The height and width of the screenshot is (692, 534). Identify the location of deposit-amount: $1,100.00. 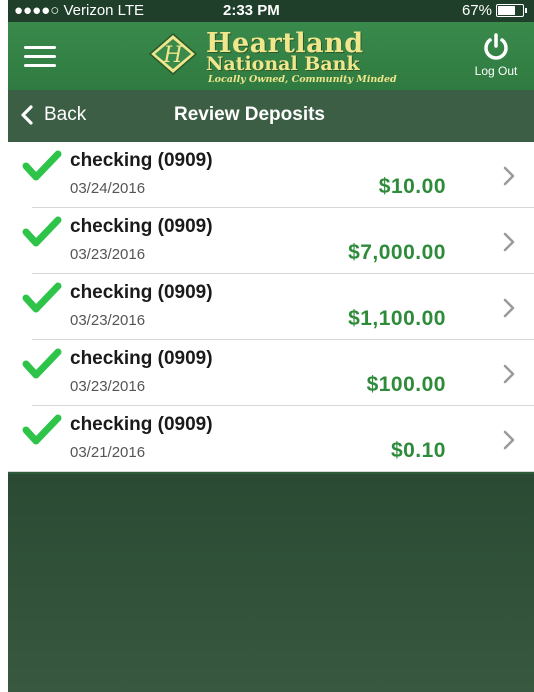
(397, 318).